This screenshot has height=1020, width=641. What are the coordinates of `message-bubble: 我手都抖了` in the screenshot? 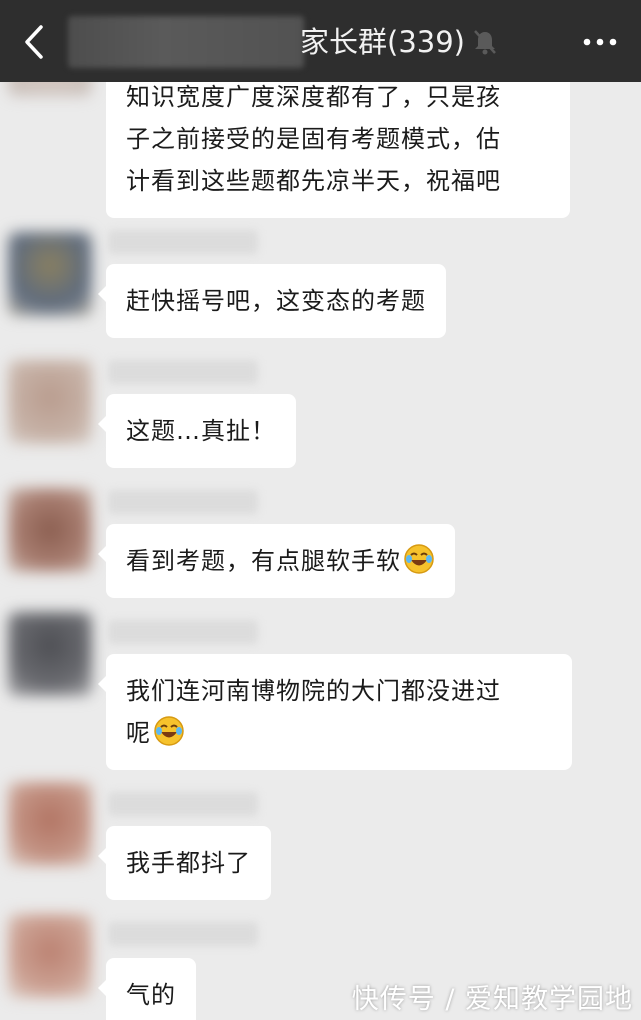 It's located at (184, 863).